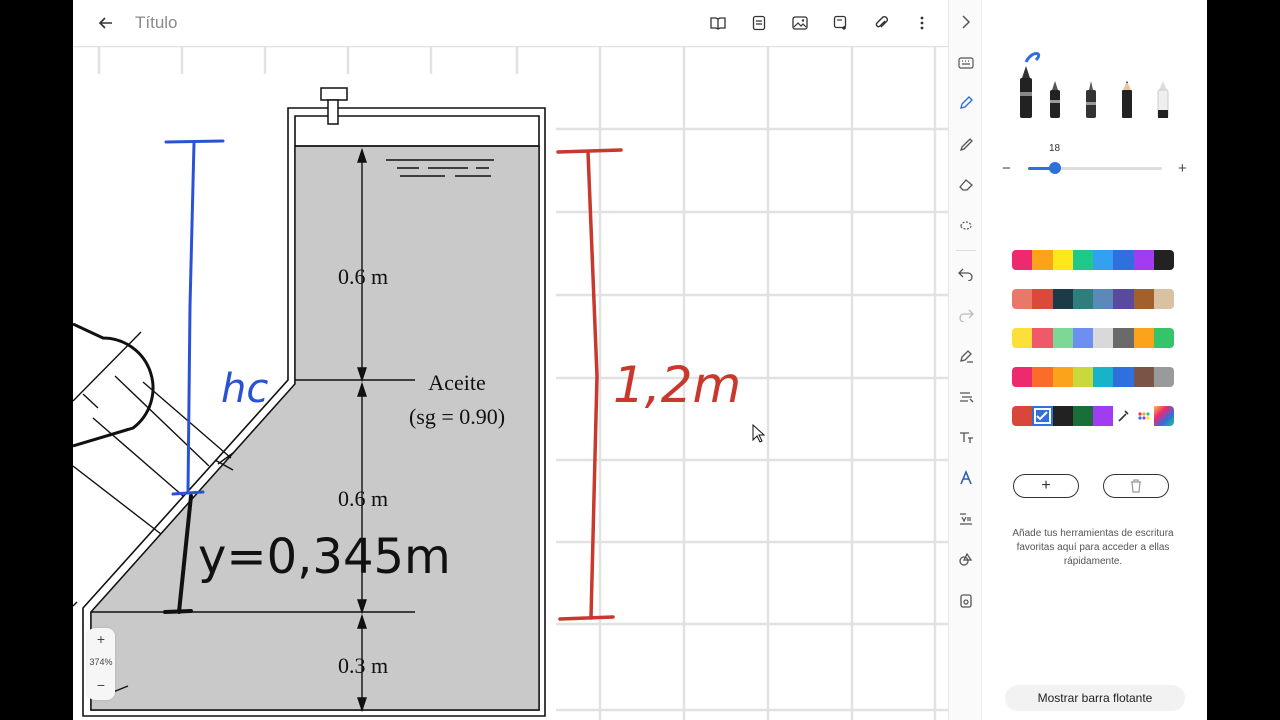 The height and width of the screenshot is (720, 1280). Describe the element at coordinates (101, 639) in the screenshot. I see `zoom-in-button: +` at that location.